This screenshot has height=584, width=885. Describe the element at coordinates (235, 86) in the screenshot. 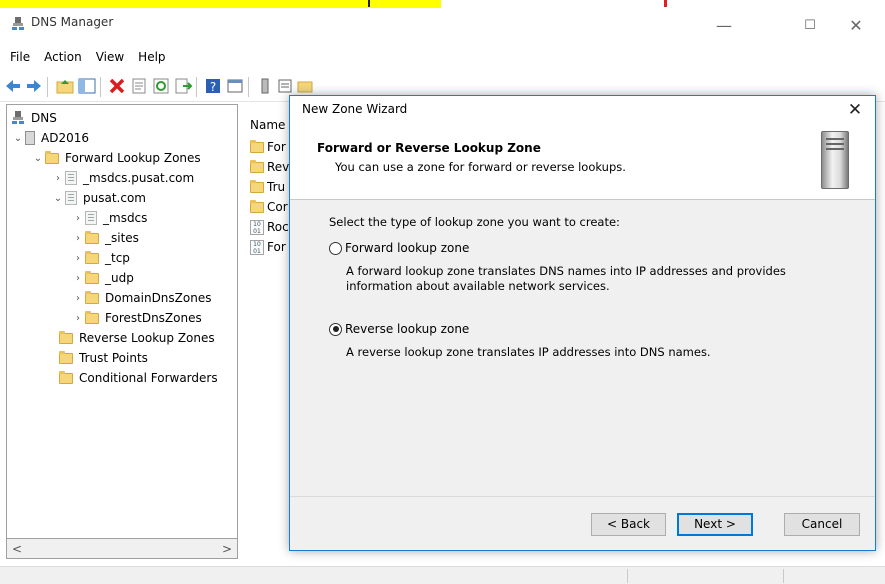

I see `console-icon` at that location.